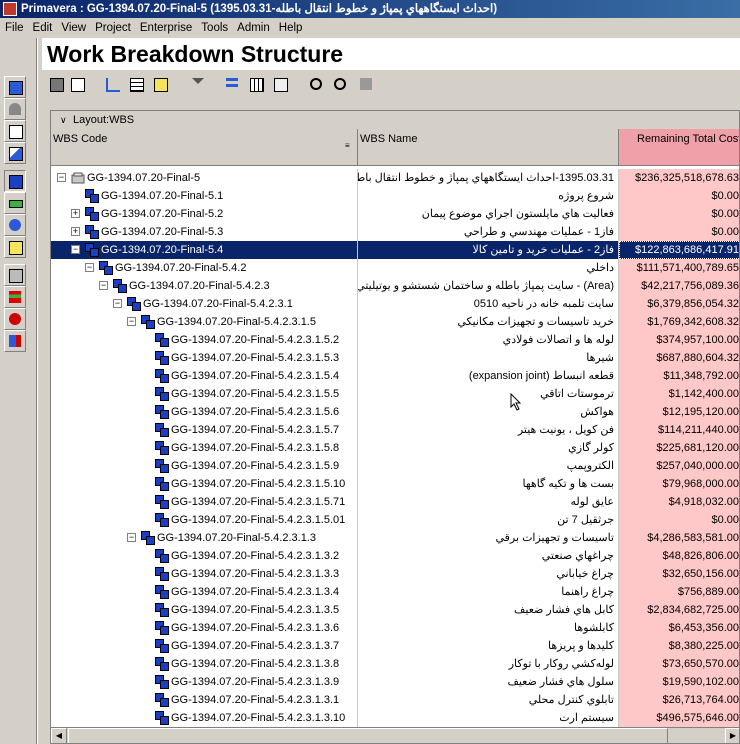 Image resolution: width=740 pixels, height=744 pixels. What do you see at coordinates (679, 304) in the screenshot?
I see `remaining-total-cost: $6,379,856,054.32` at bounding box center [679, 304].